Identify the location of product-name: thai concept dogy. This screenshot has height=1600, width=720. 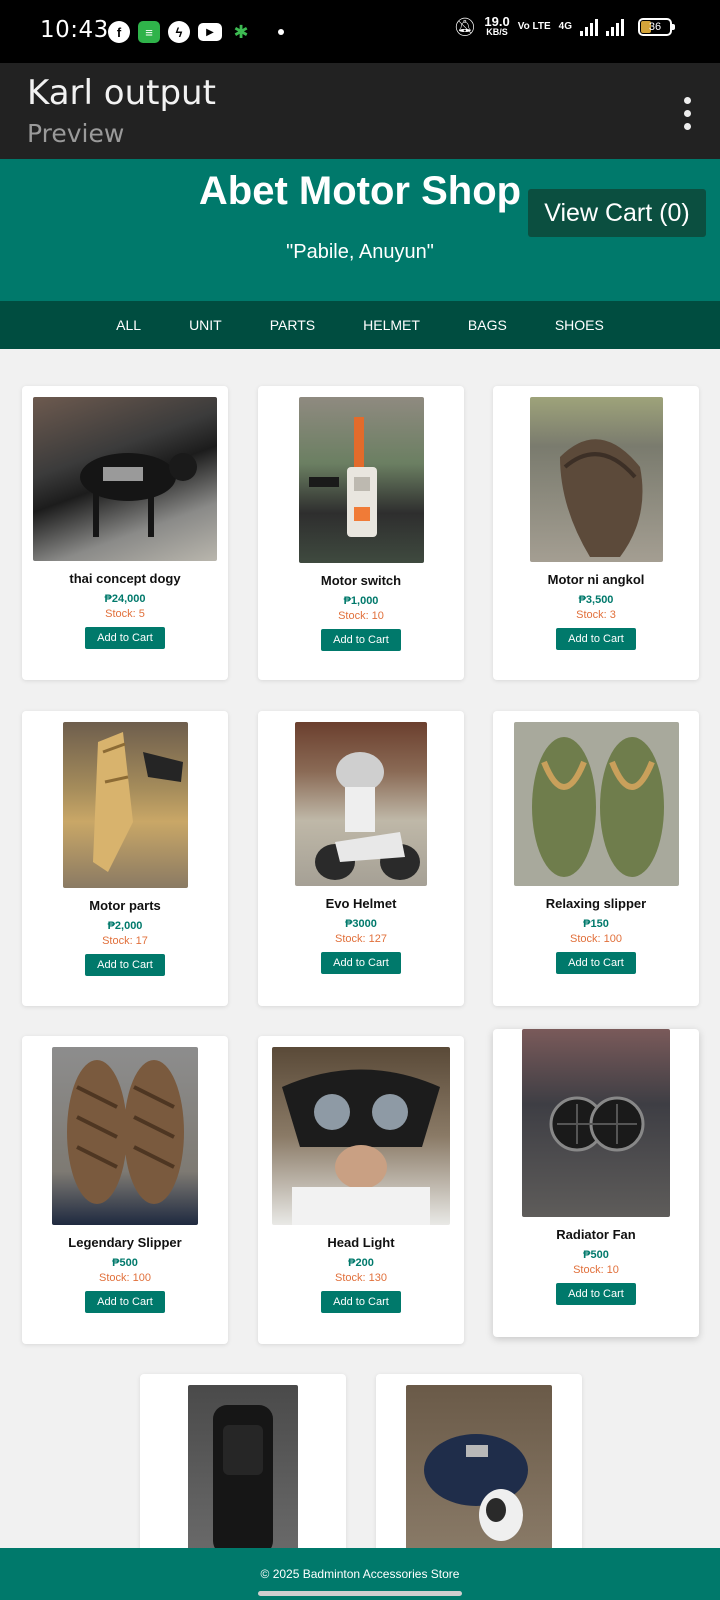
(125, 578).